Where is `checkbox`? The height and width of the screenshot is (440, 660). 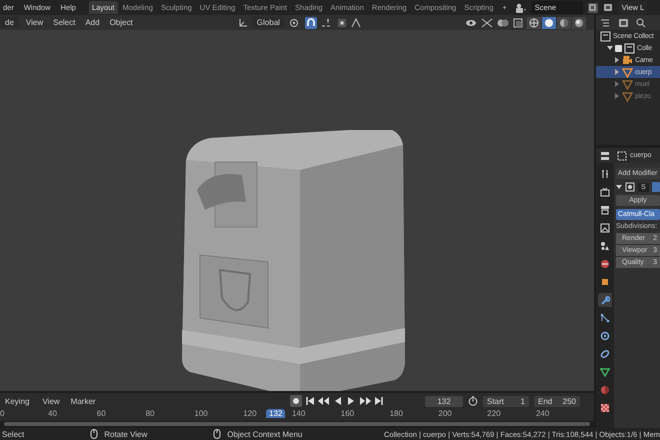 checkbox is located at coordinates (618, 48).